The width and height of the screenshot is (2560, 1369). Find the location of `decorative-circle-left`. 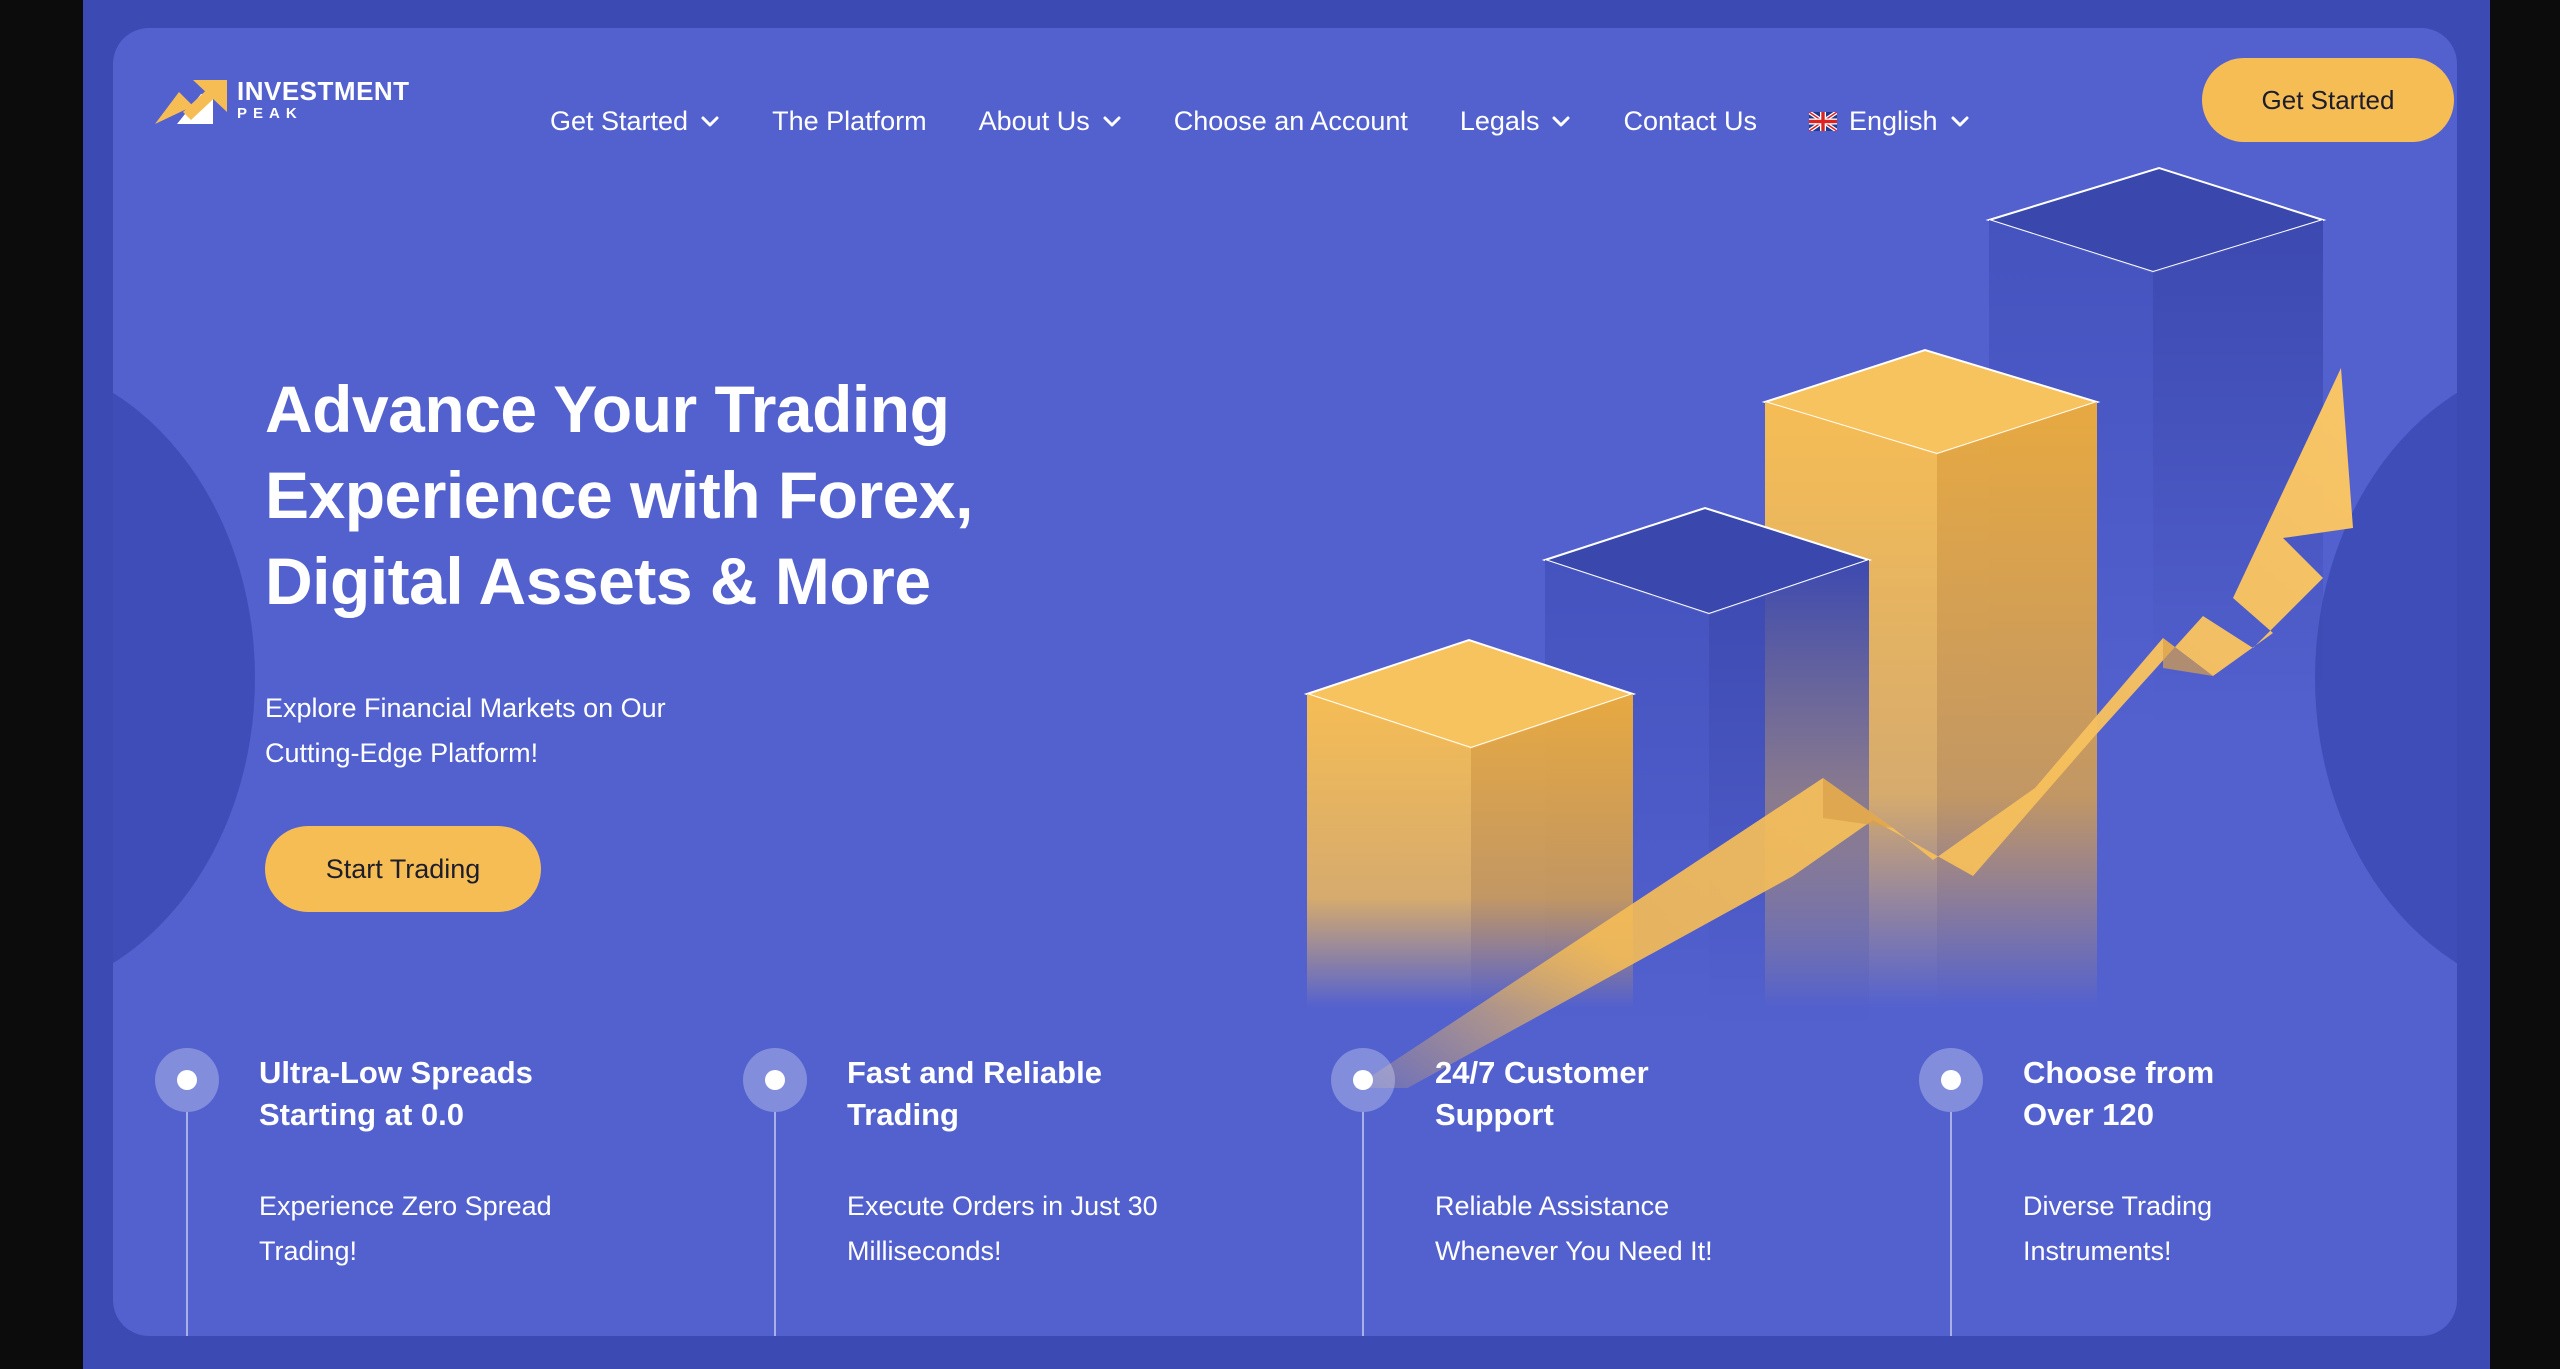

decorative-circle-left is located at coordinates (184, 678).